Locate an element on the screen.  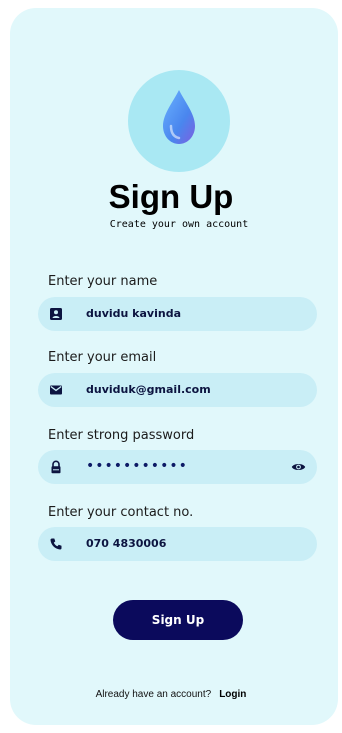
signup-button: Sign Up is located at coordinates (178, 620).